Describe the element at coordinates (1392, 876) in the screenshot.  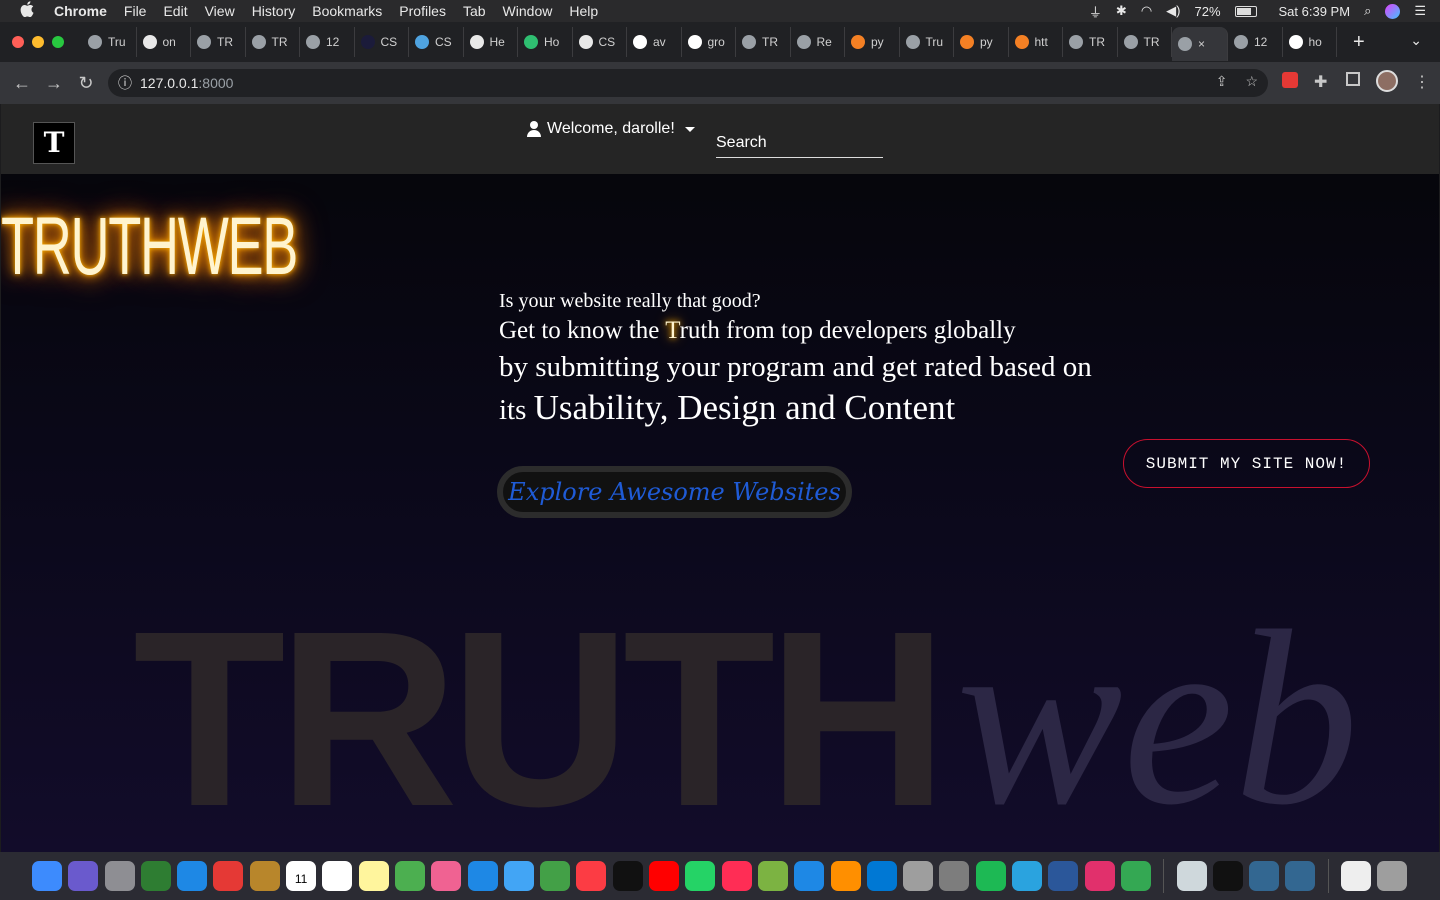
I see `trash-icon` at that location.